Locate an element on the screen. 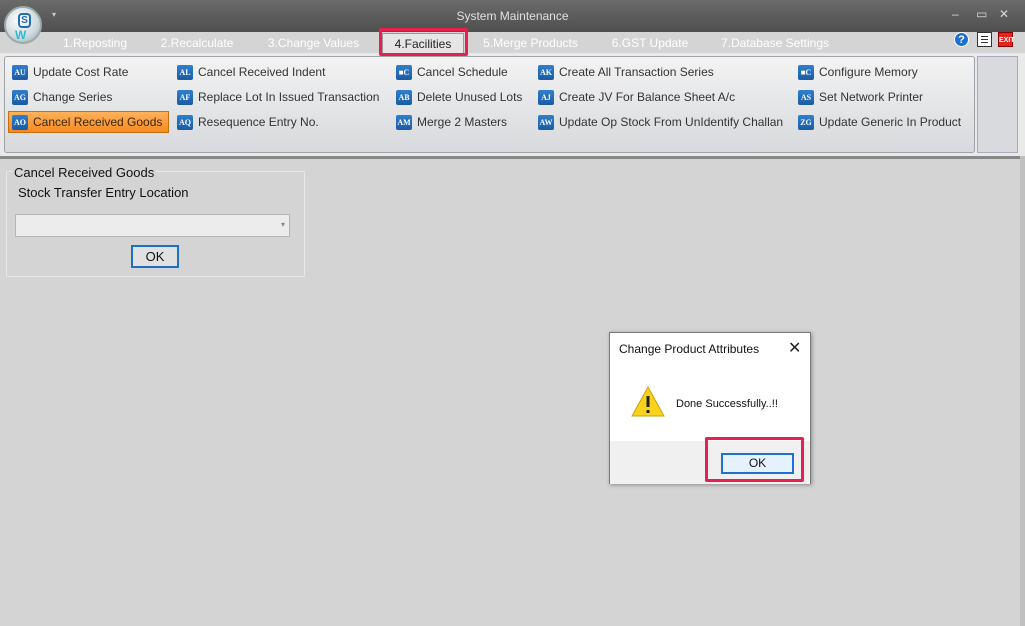 The width and height of the screenshot is (1025, 626). ribbon-item-create-all-transaction-series: AK Create All Transaction Series is located at coordinates (626, 72).